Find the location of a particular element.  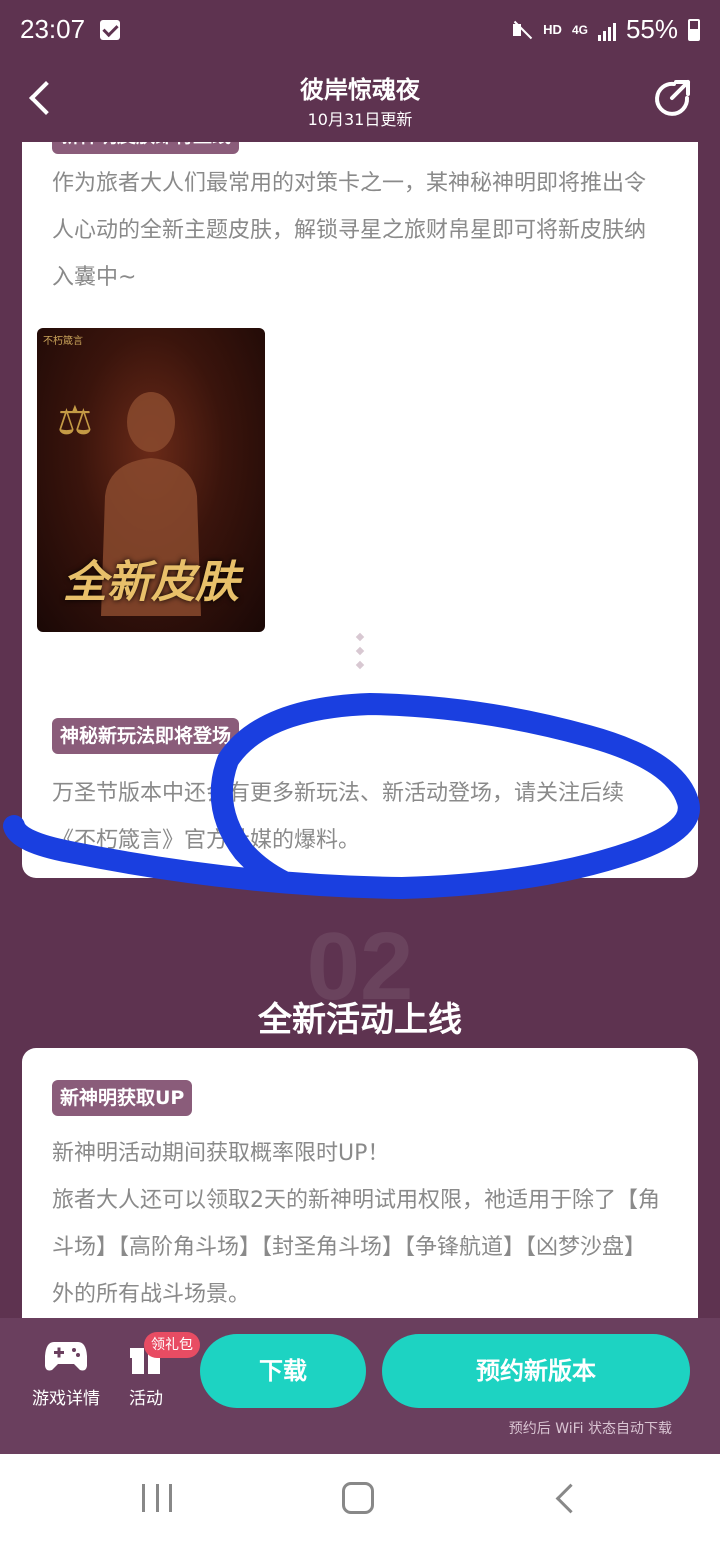

system-nav-bar is located at coordinates (360, 1499).